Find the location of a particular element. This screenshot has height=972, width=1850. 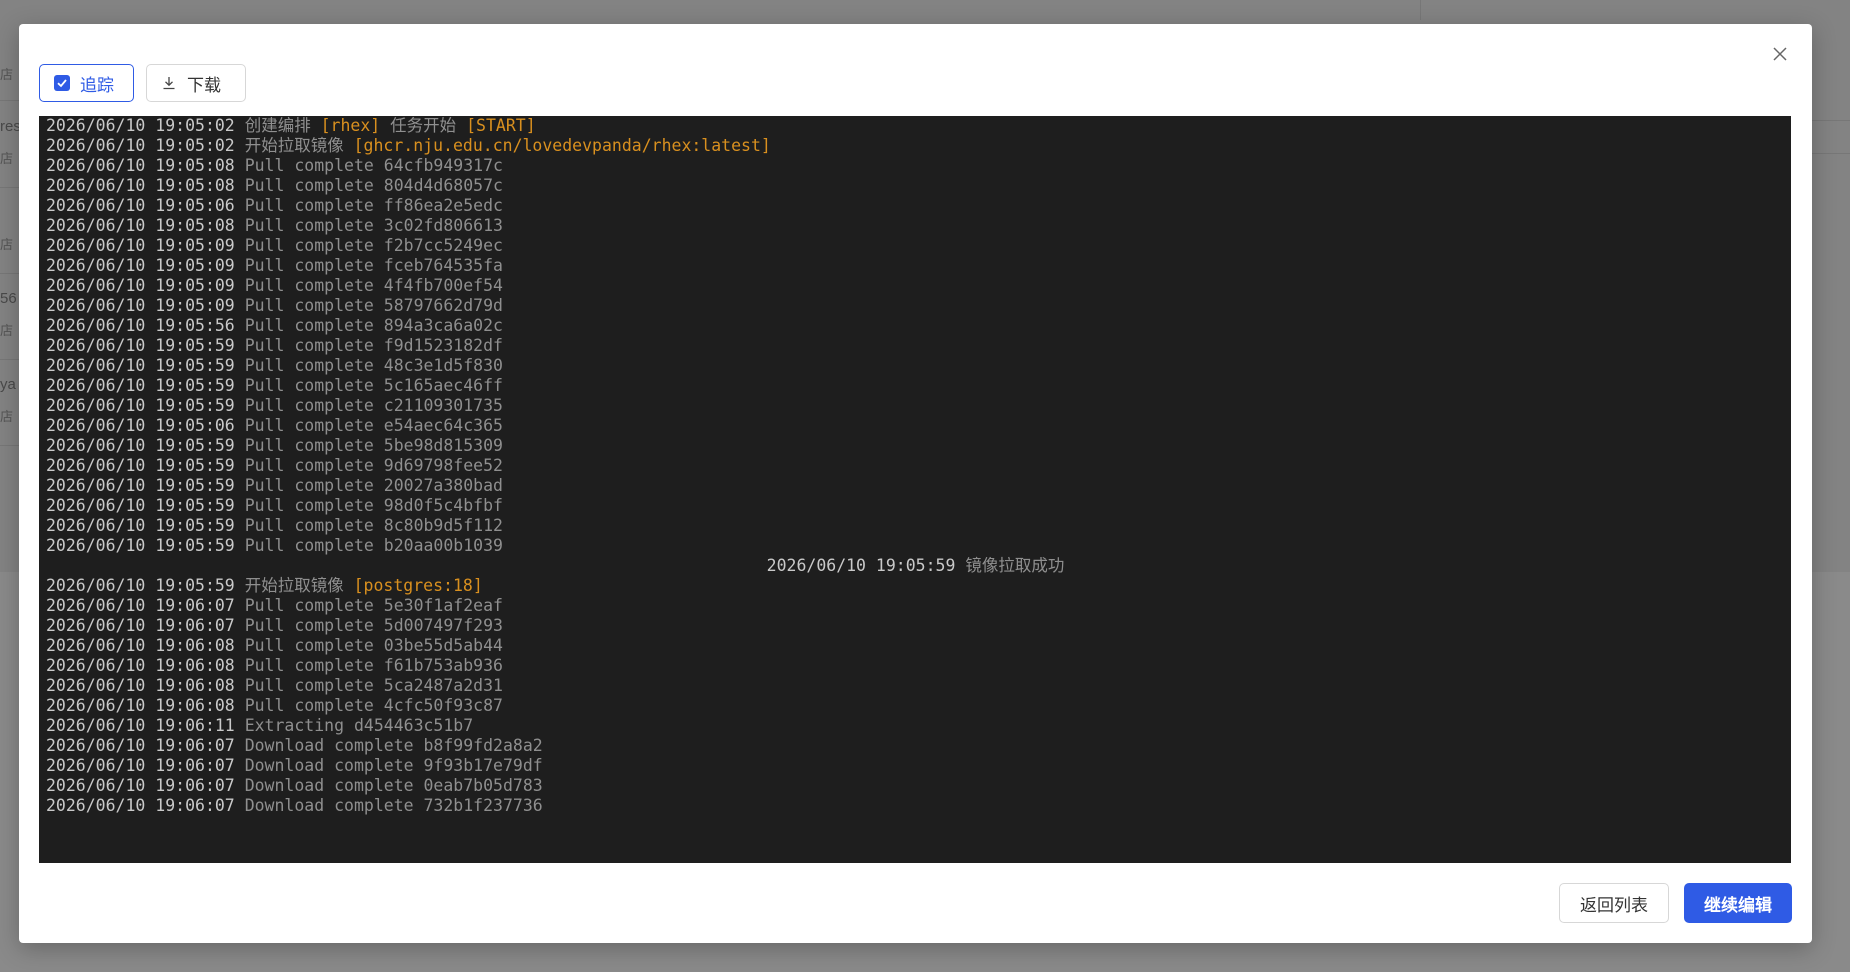

log-message: Pull complete 894a3ca6a02c is located at coordinates (373, 325).